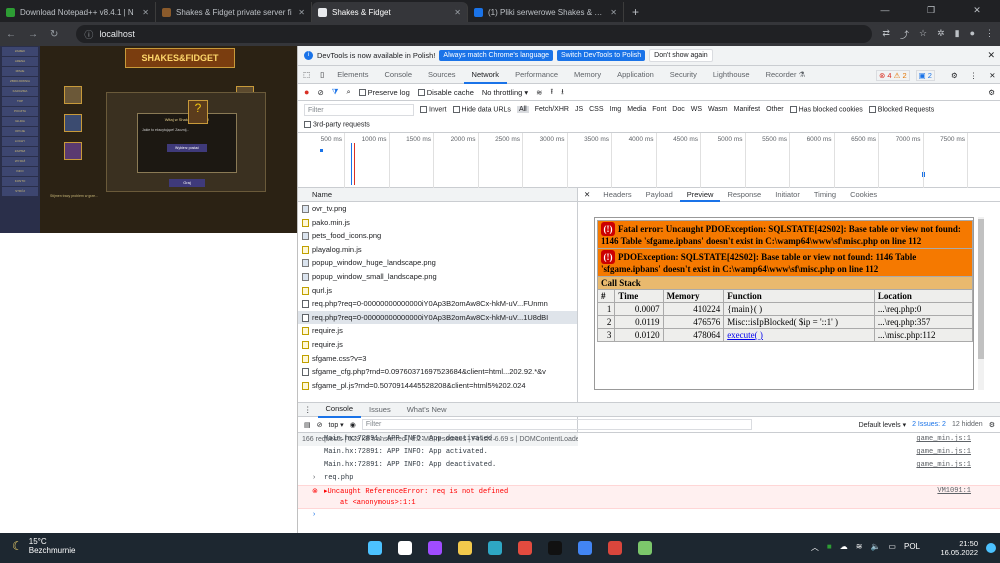 This screenshot has width=1000, height=563. Describe the element at coordinates (635, 12) in the screenshot. I see `new-tab-button: +` at that location.